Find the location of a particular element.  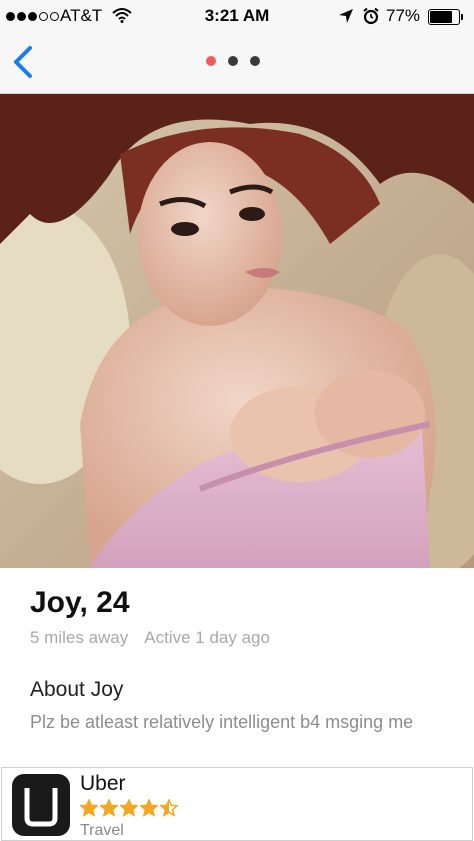

status-bar: AT&T 3:21 AM 77% is located at coordinates (237, 17).